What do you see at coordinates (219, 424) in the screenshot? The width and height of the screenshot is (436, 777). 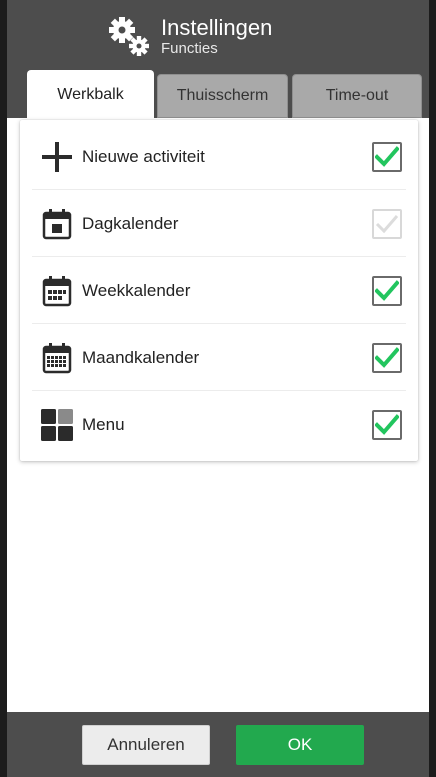 I see `option-row-menu: Menu` at bounding box center [219, 424].